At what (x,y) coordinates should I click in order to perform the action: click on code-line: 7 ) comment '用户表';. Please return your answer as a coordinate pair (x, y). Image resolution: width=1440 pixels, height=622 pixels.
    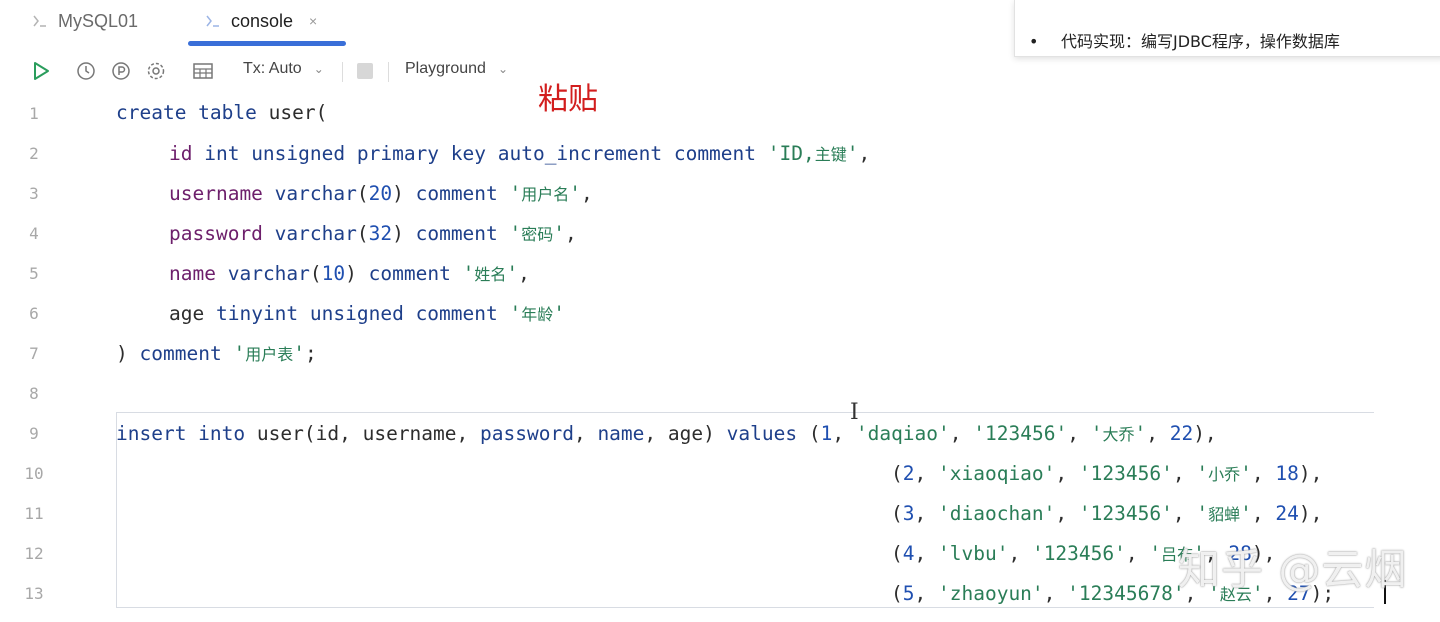
    Looking at the image, I should click on (720, 354).